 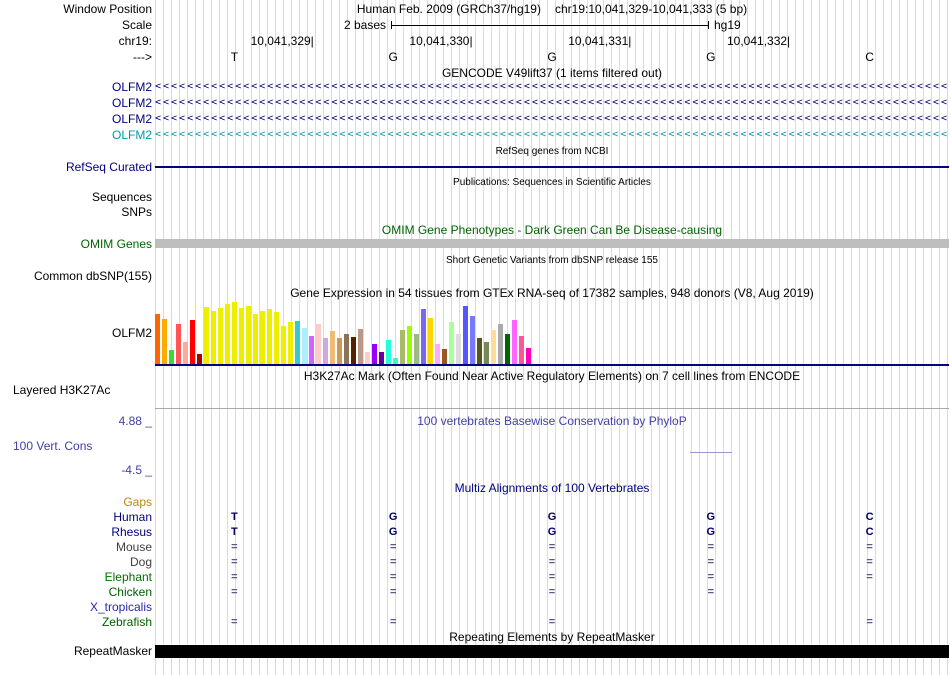 I want to click on species-label-human: Human, so click(x=76, y=517).